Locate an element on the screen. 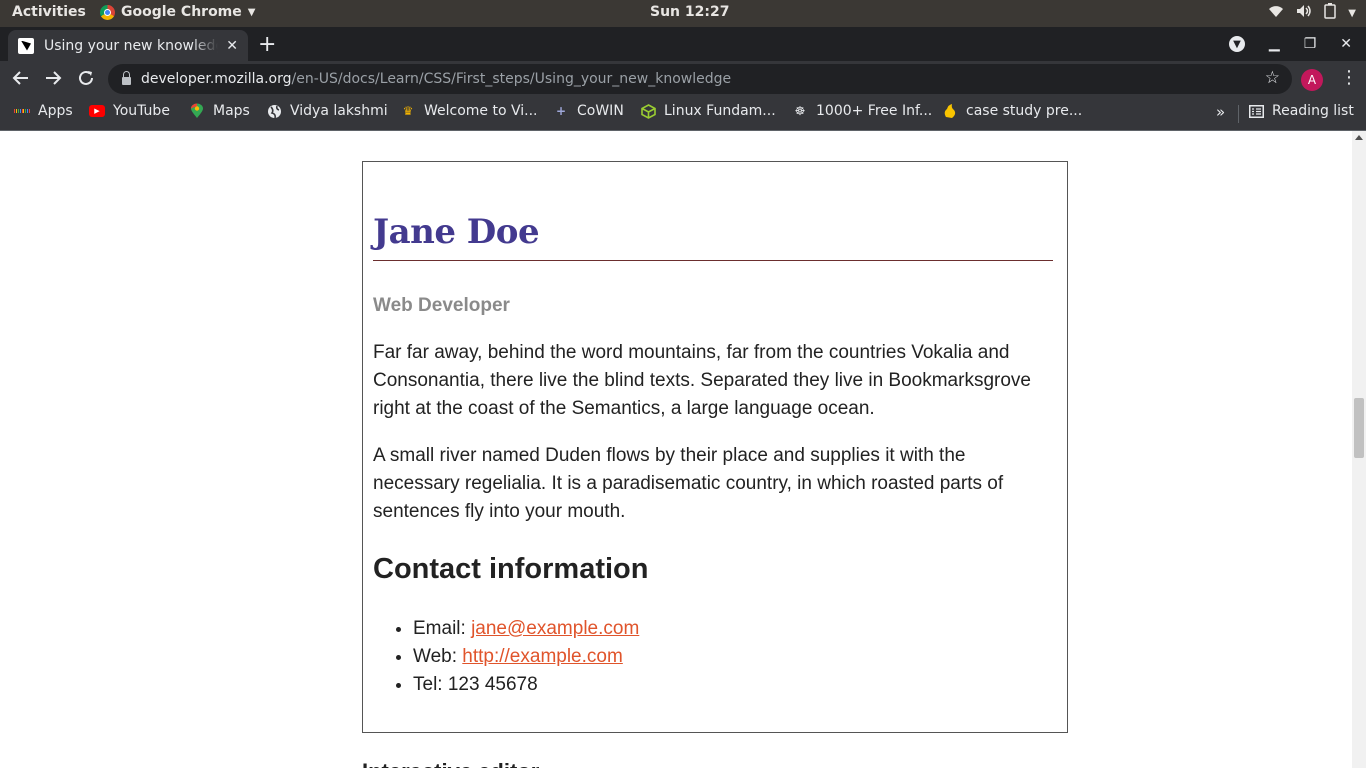 The width and height of the screenshot is (1366, 768). lock-icon is located at coordinates (126, 78).